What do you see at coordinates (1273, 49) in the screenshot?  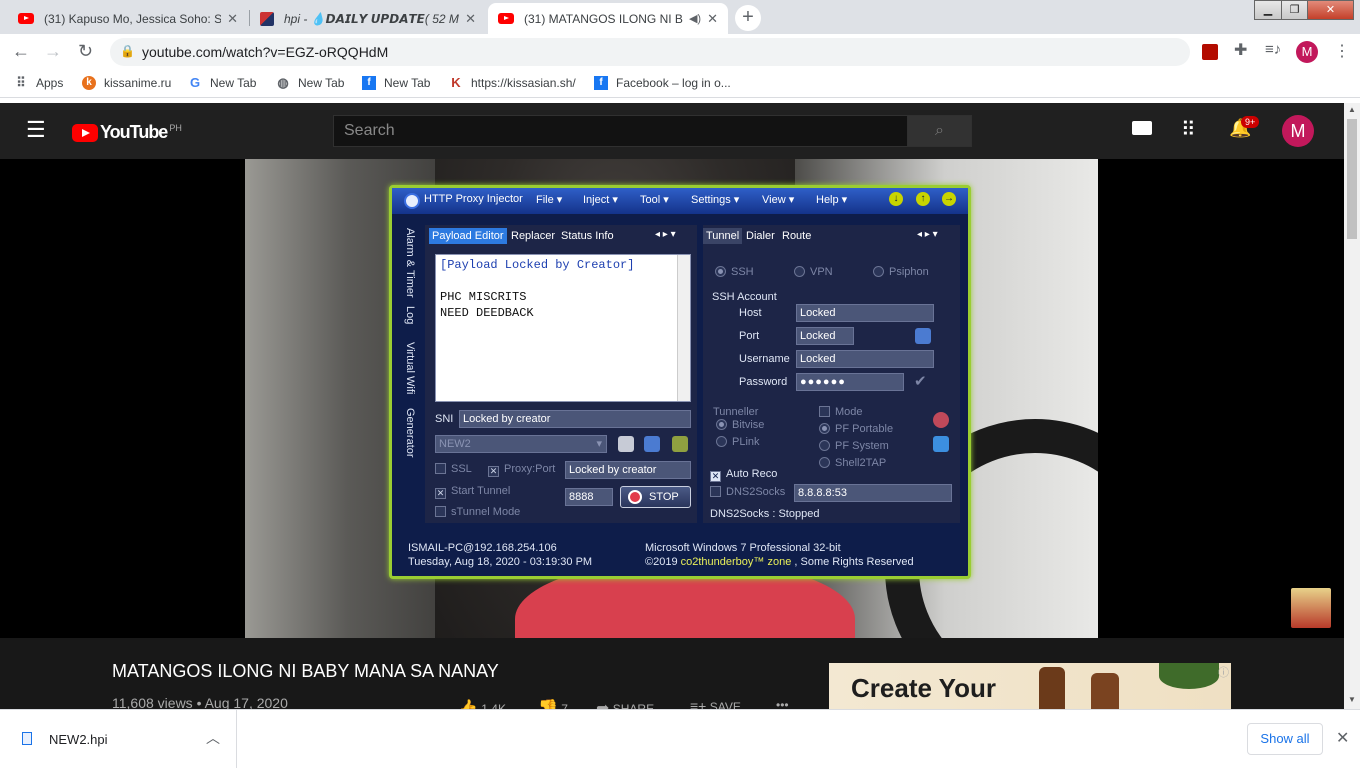 I see `media-control-icon: ≡♪` at bounding box center [1273, 49].